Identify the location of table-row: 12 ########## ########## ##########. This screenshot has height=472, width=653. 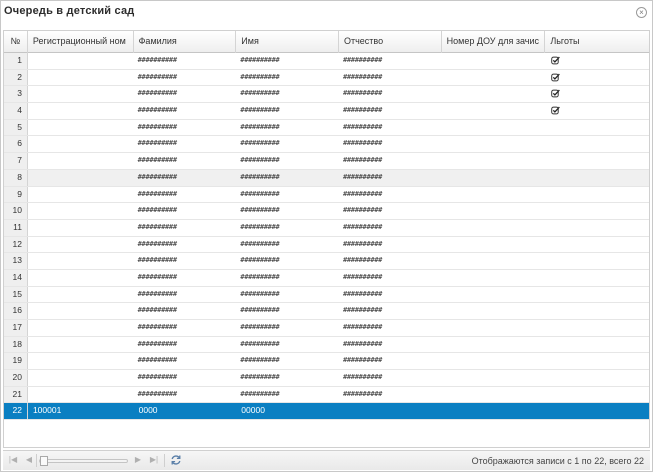
(326, 245).